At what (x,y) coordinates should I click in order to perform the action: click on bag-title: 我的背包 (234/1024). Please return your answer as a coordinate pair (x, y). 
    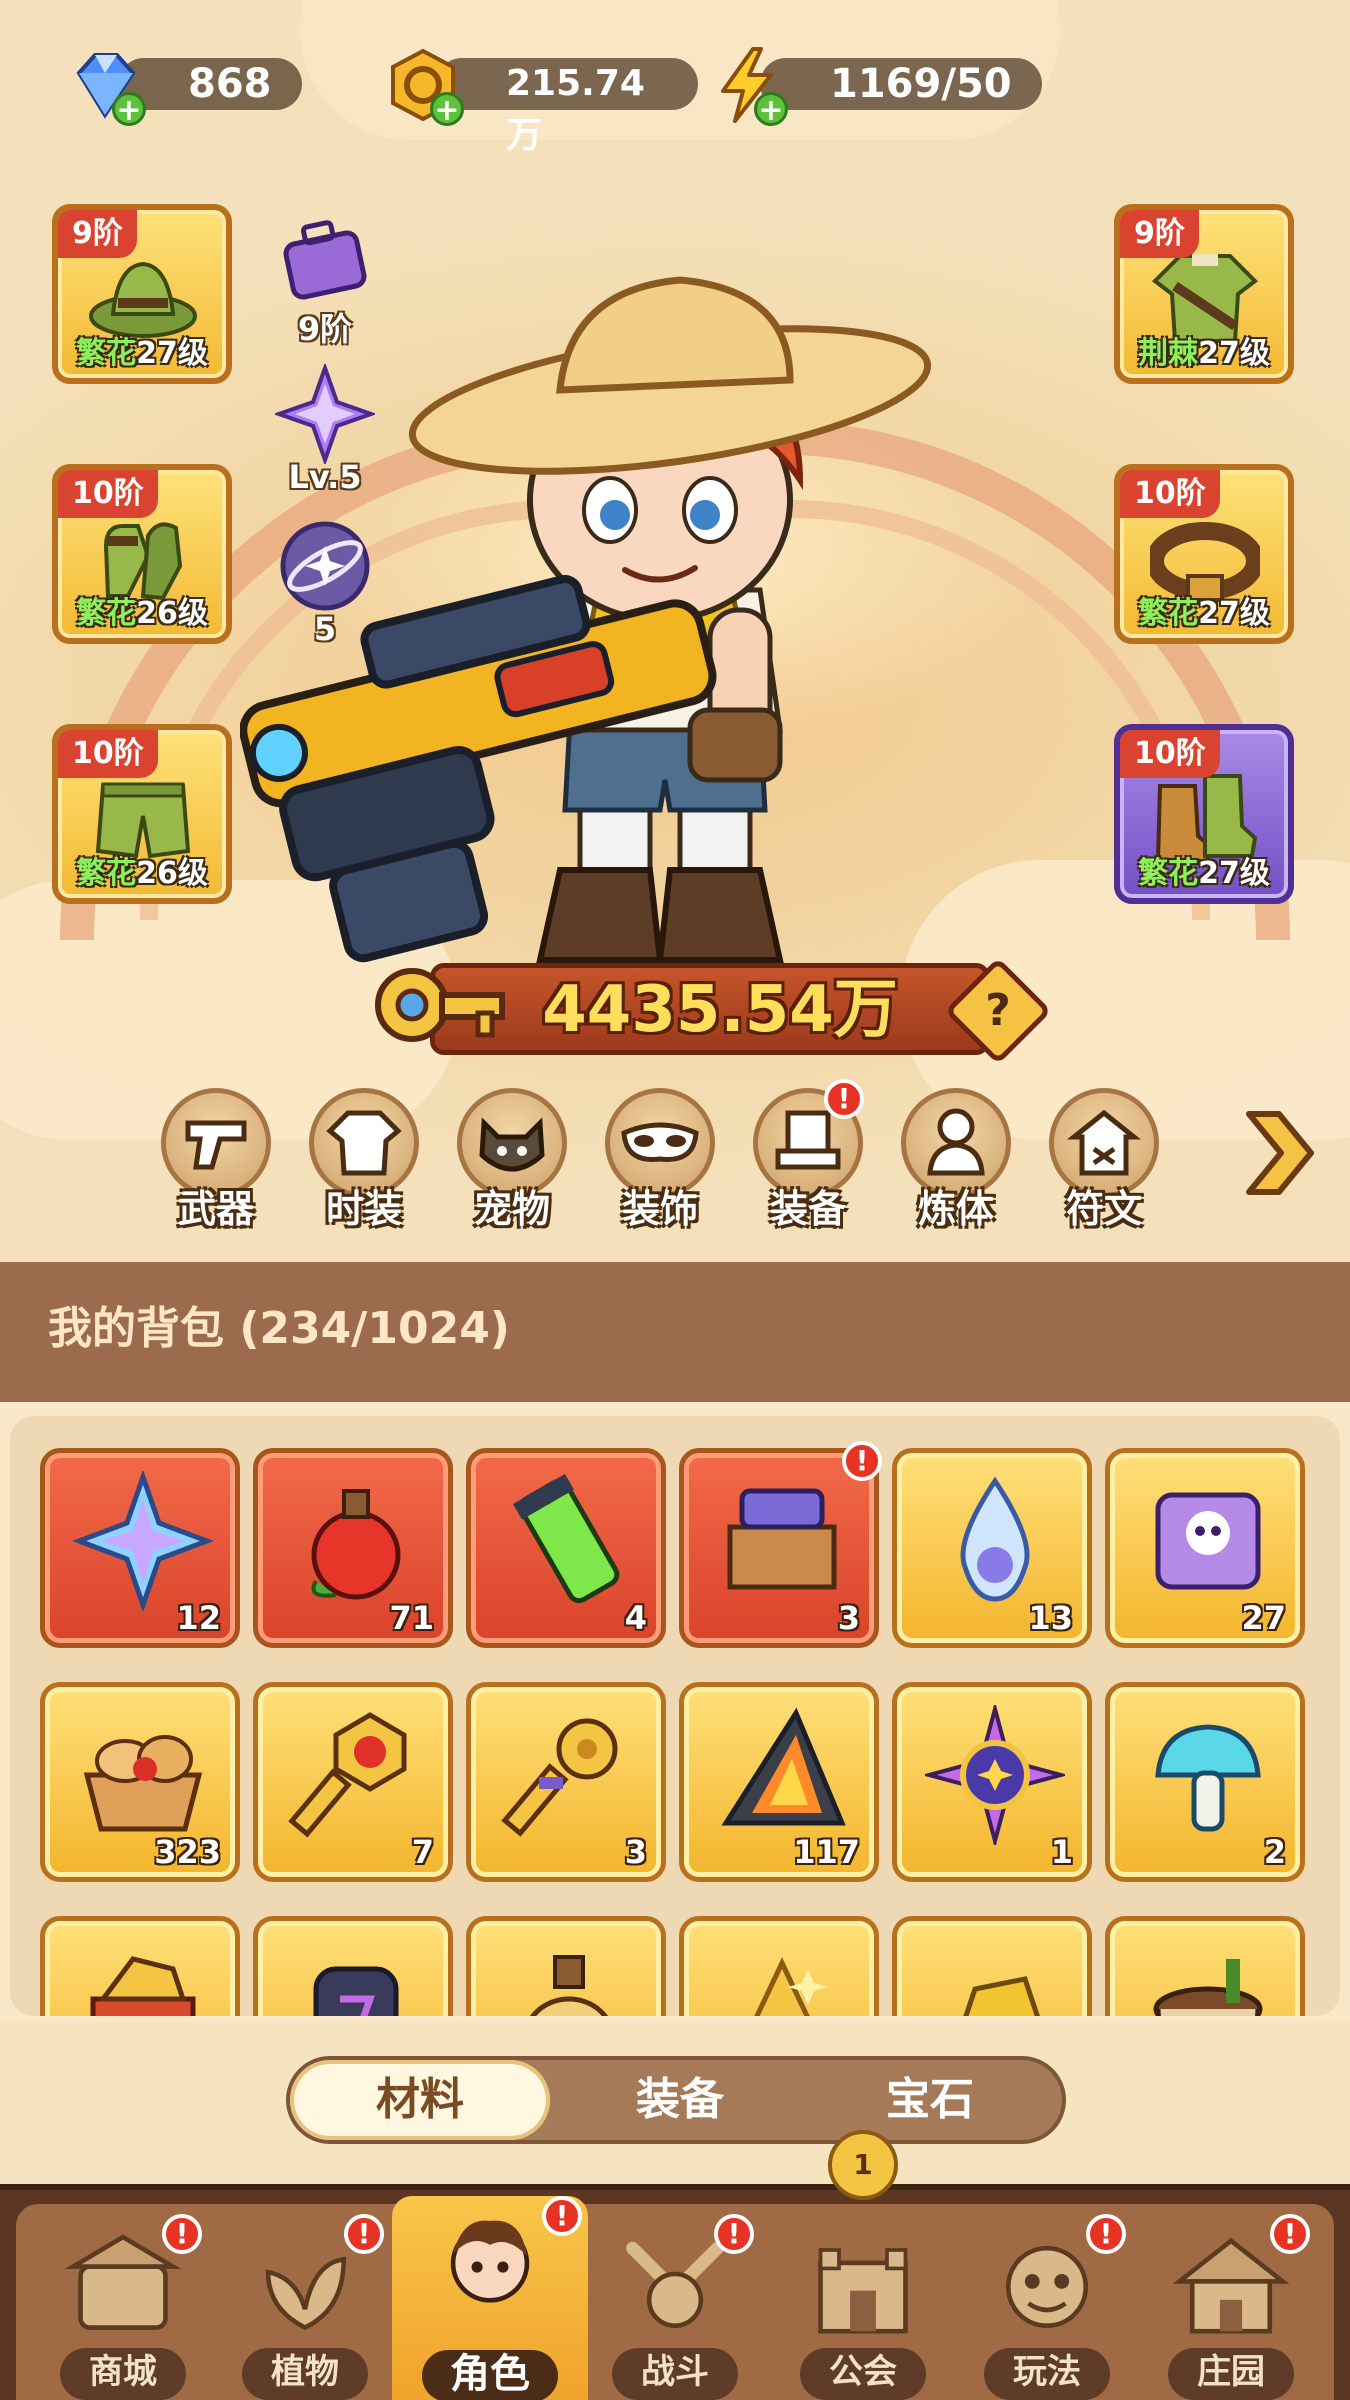
    Looking at the image, I should click on (279, 1328).